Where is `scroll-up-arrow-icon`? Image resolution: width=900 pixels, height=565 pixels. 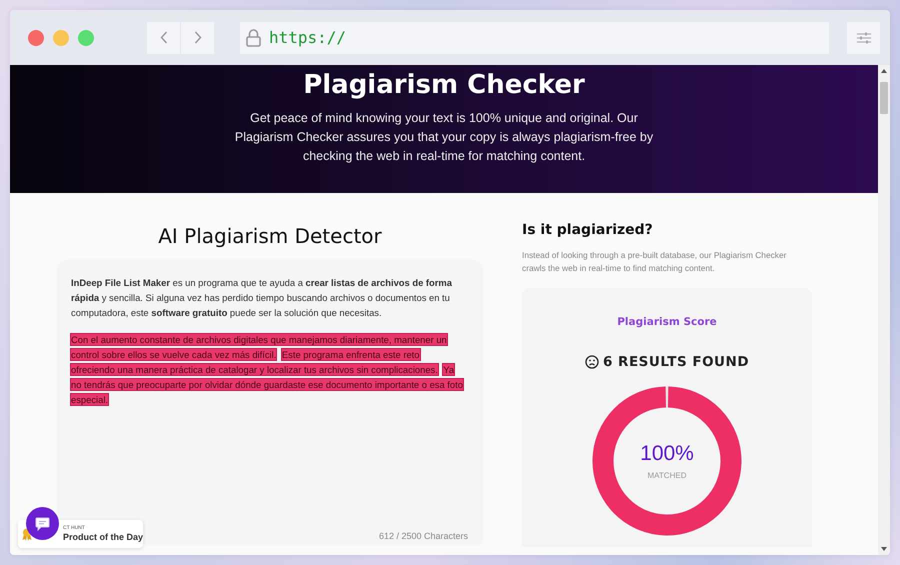
scroll-up-arrow-icon is located at coordinates (884, 71).